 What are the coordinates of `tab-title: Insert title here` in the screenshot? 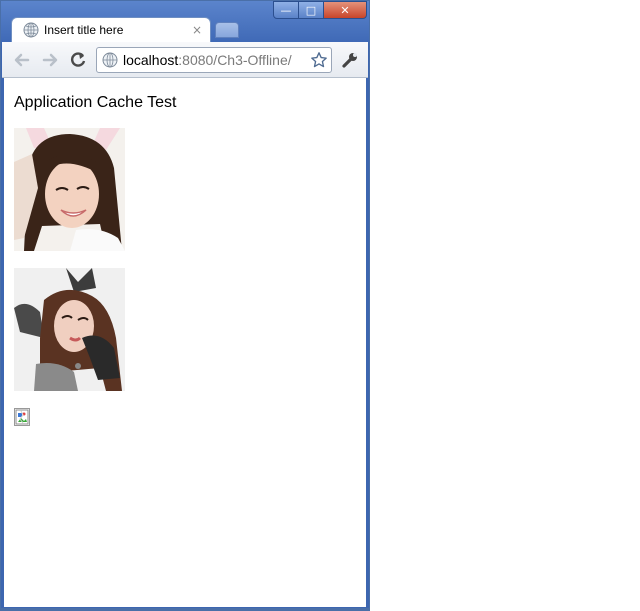 It's located at (84, 30).